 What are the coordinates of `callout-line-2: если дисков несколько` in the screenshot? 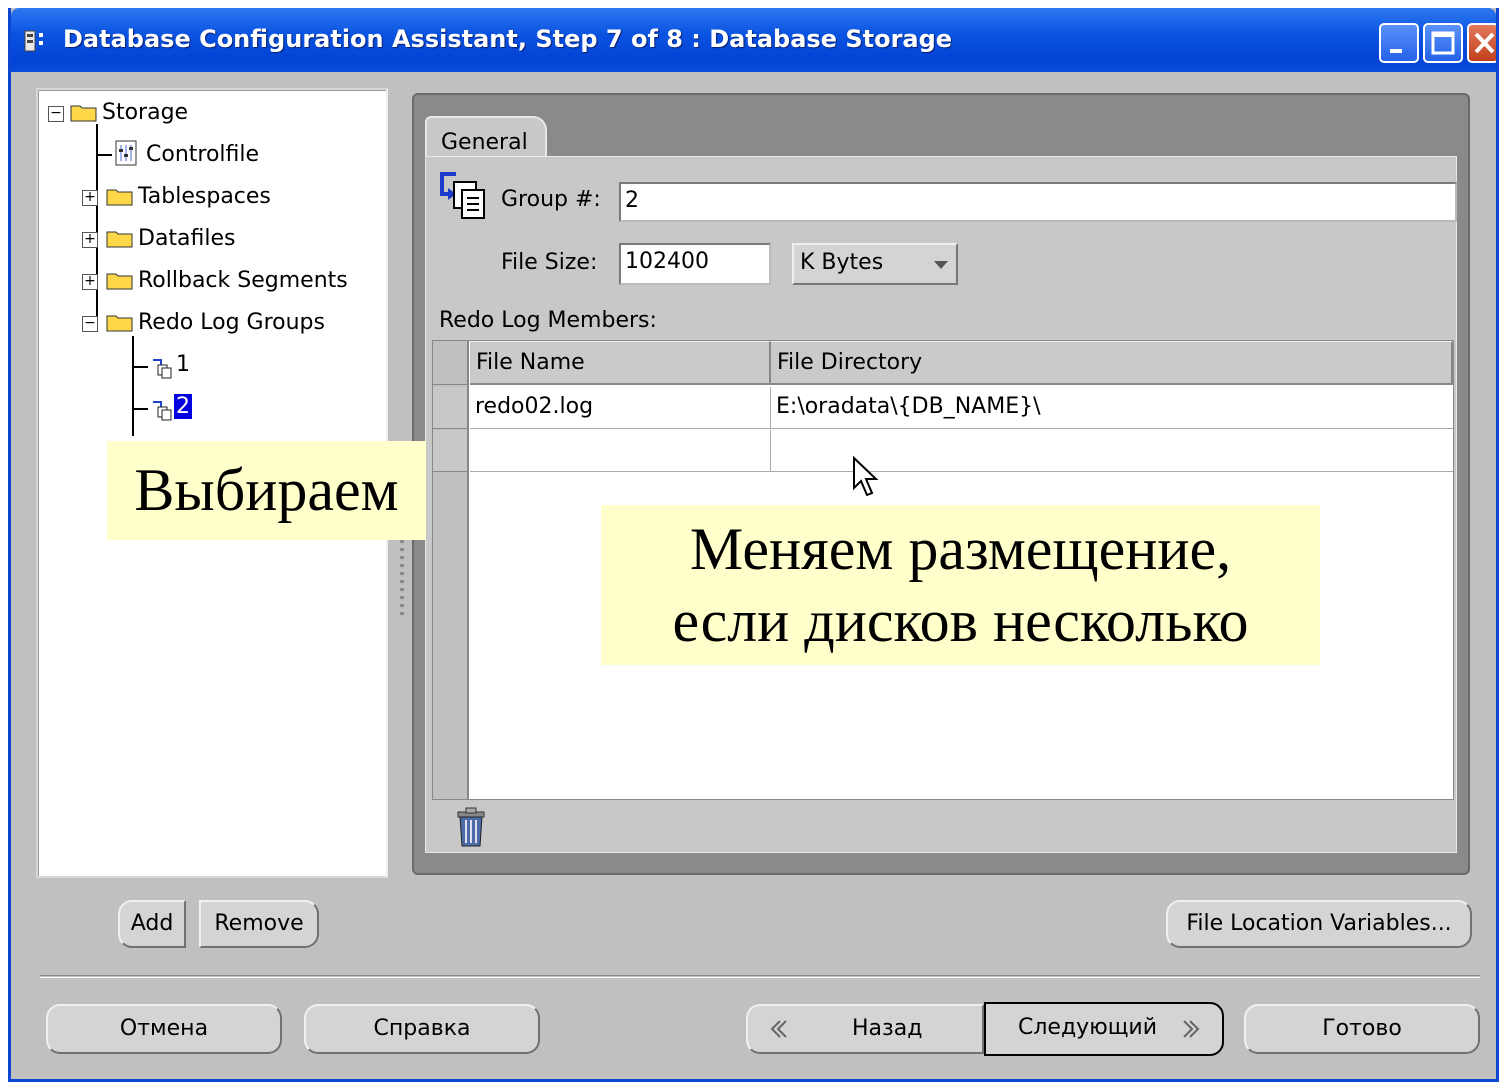 It's located at (960, 621).